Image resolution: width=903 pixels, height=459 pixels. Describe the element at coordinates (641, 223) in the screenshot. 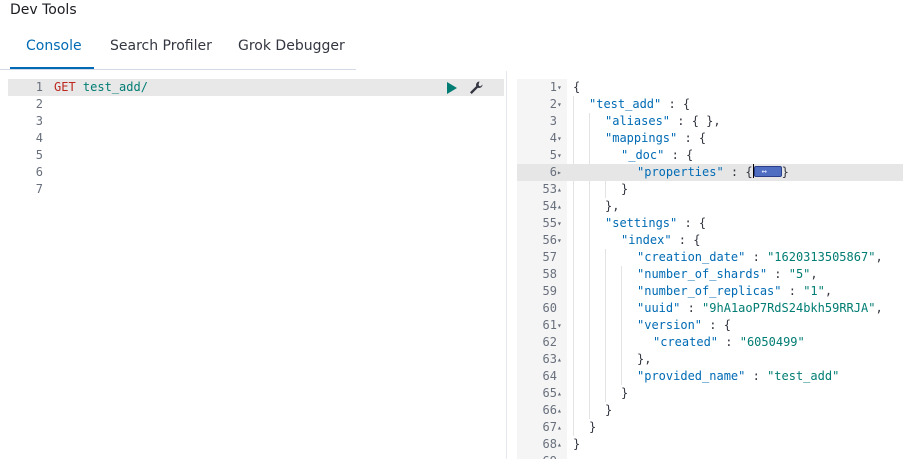

I see `json-key: "settings"` at that location.